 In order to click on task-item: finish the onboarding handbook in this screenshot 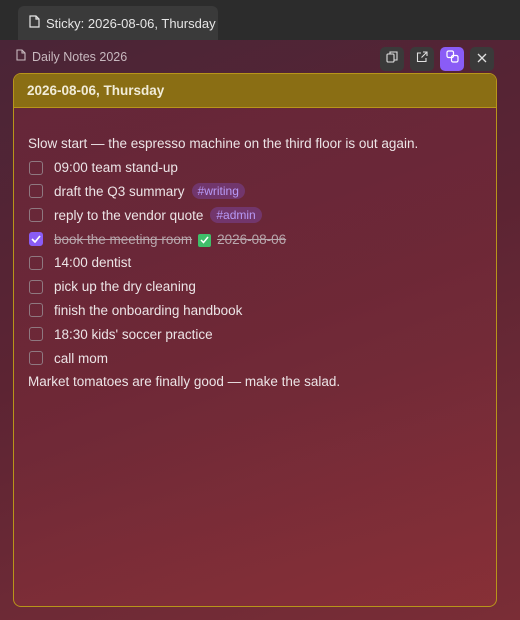, I will do `click(255, 311)`.